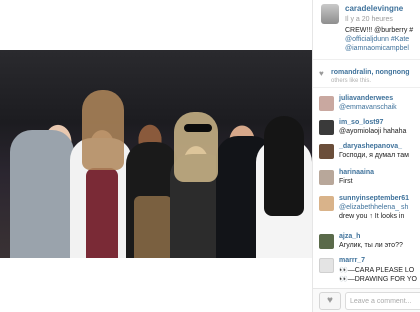 Image resolution: width=420 pixels, height=312 pixels. What do you see at coordinates (382, 301) in the screenshot?
I see `comment-input` at bounding box center [382, 301].